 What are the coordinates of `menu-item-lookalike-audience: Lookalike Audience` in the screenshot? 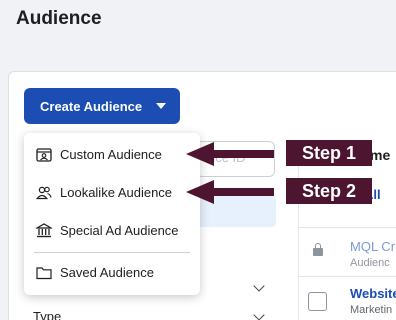 It's located at (112, 192).